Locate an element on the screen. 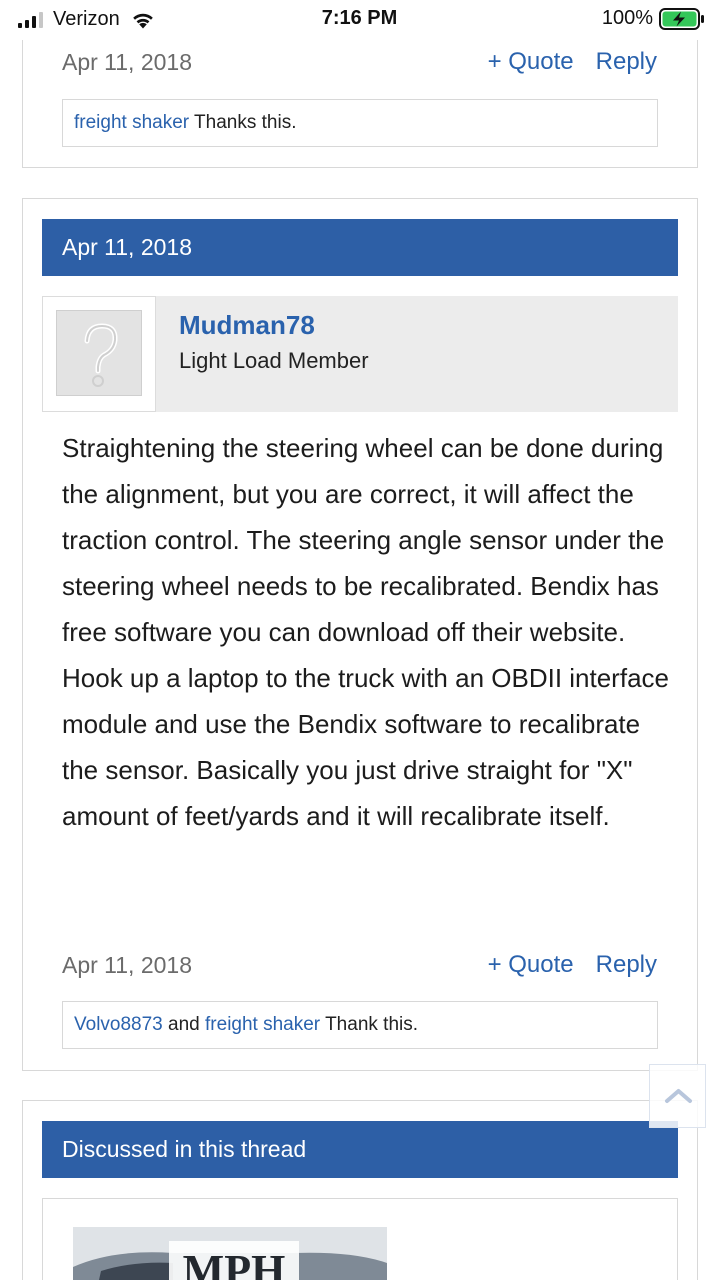 The height and width of the screenshot is (1280, 719). discussed-header: Discussed in this thread is located at coordinates (360, 1149).